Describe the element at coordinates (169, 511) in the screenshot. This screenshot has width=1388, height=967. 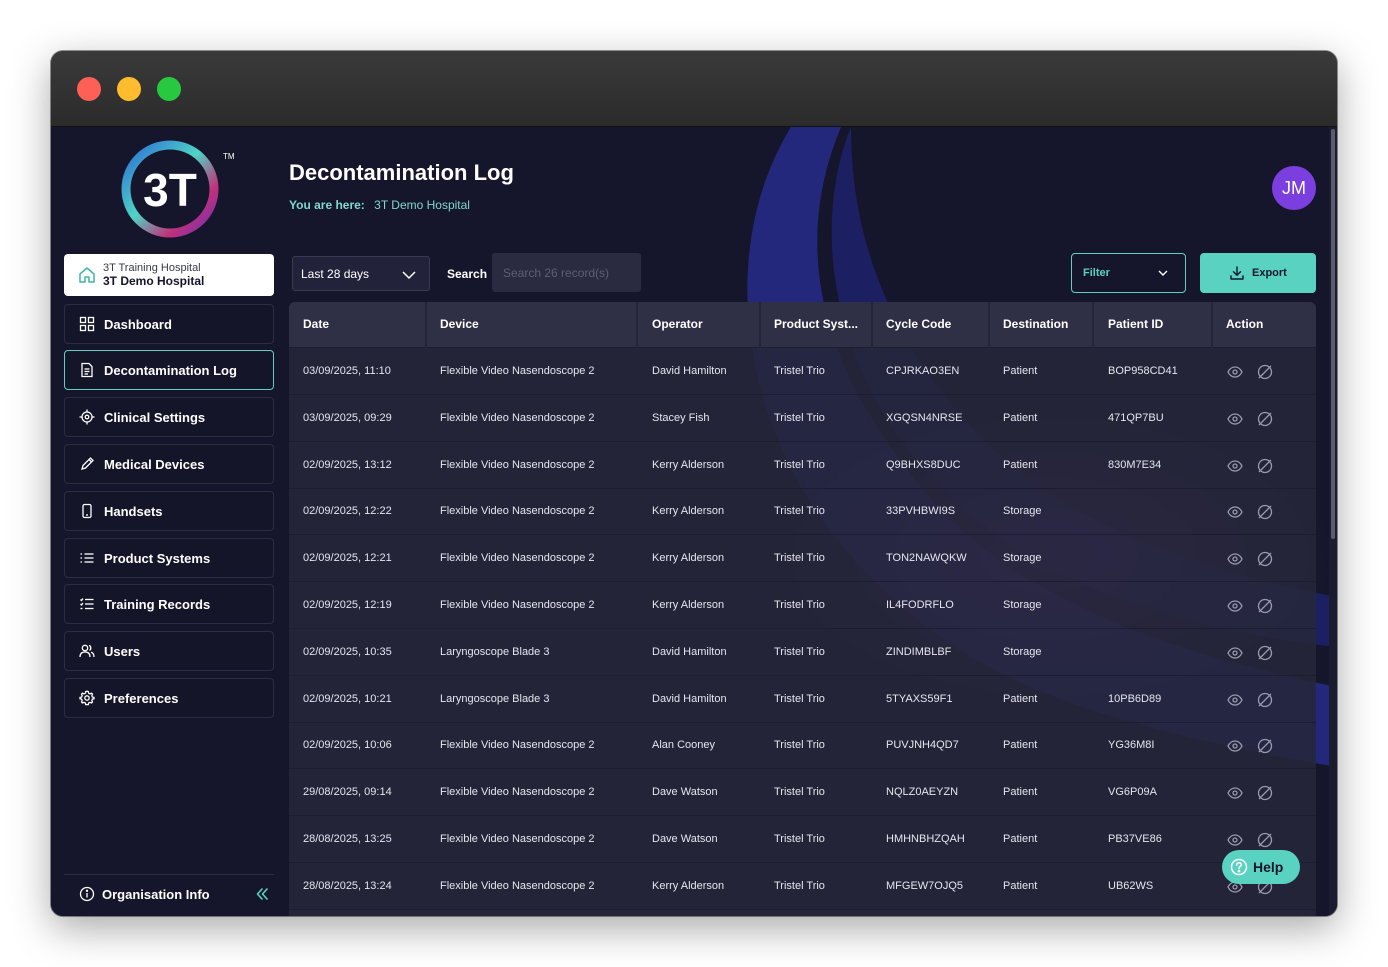
I see `sidebar-item-handsets: Handsets` at that location.